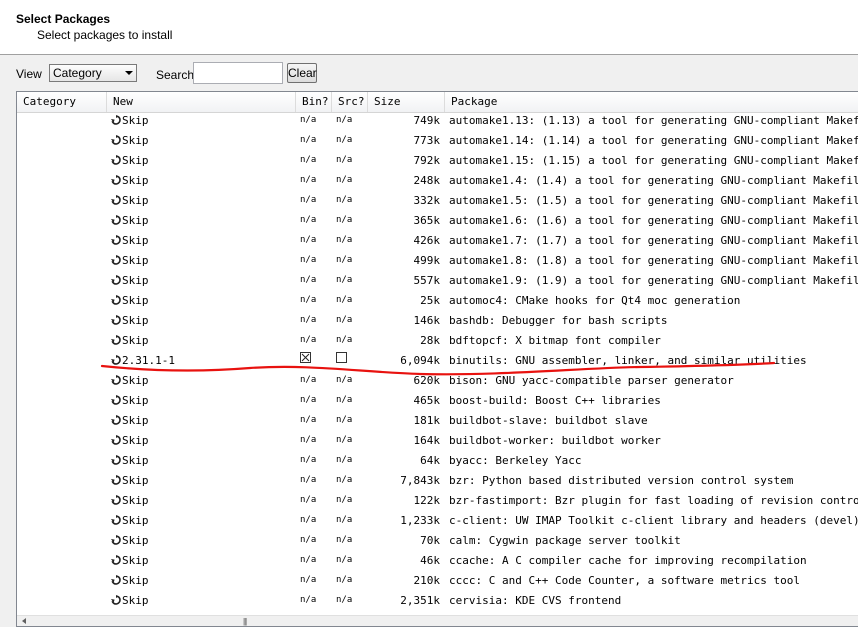  What do you see at coordinates (406, 102) in the screenshot?
I see `column-header-size: Size` at bounding box center [406, 102].